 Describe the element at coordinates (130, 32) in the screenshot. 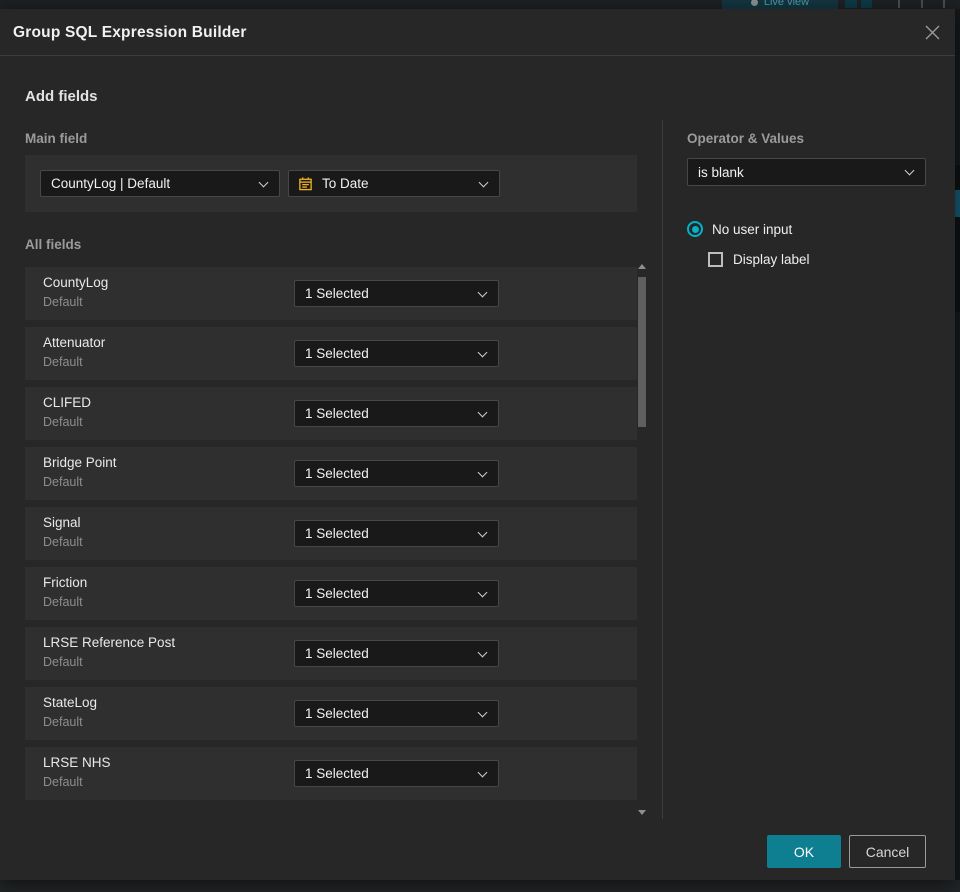

I see `dialog-title: Group SQL Expression Builder` at that location.